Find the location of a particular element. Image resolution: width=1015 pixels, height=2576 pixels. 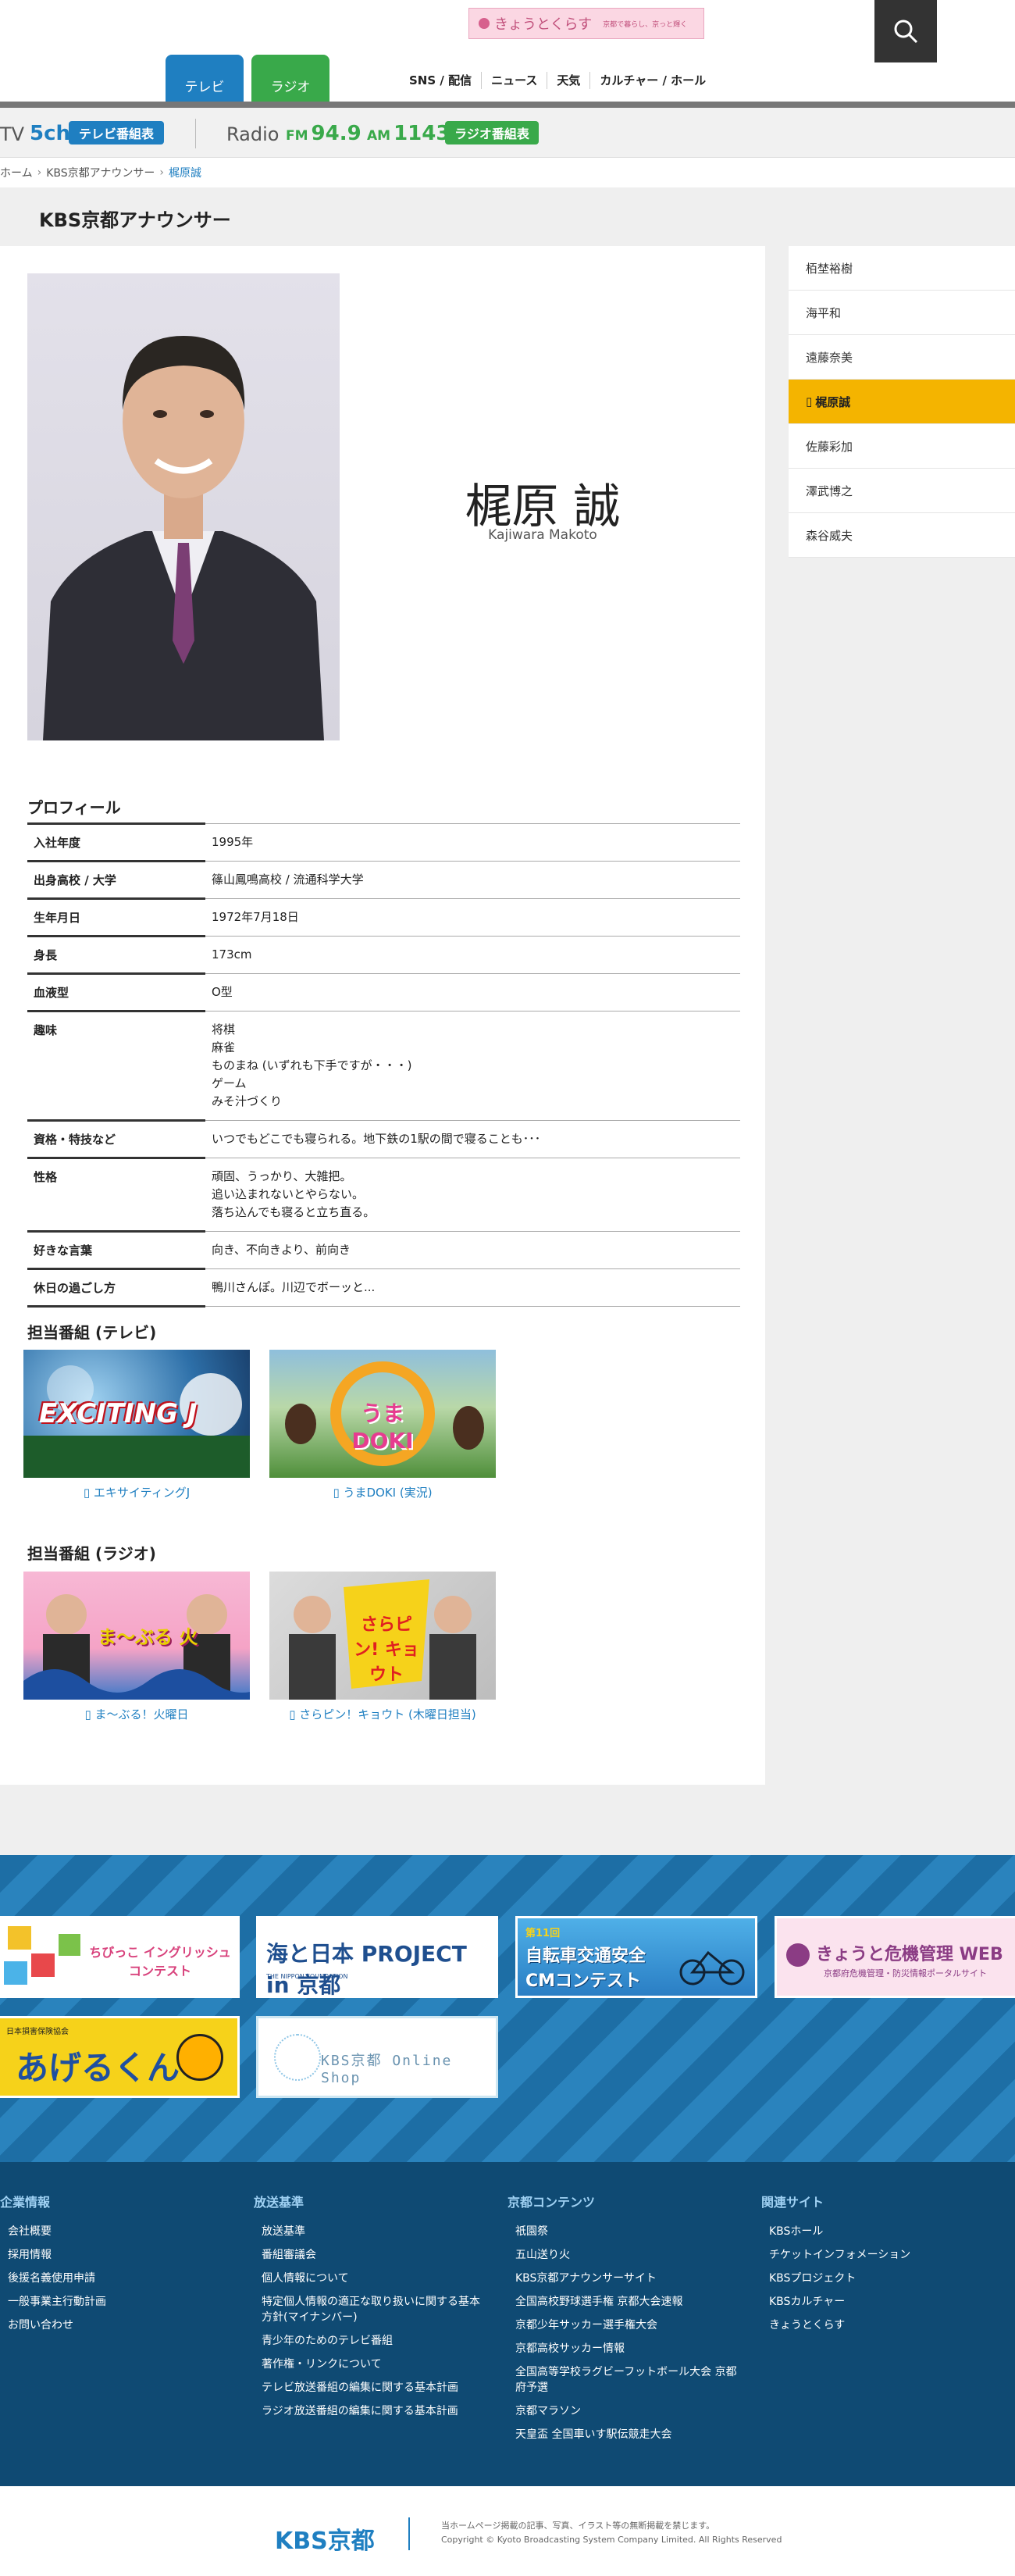

banner-bicycle-cm: 第11回 自転車交通安全 CMコンテスト is located at coordinates (636, 1957).